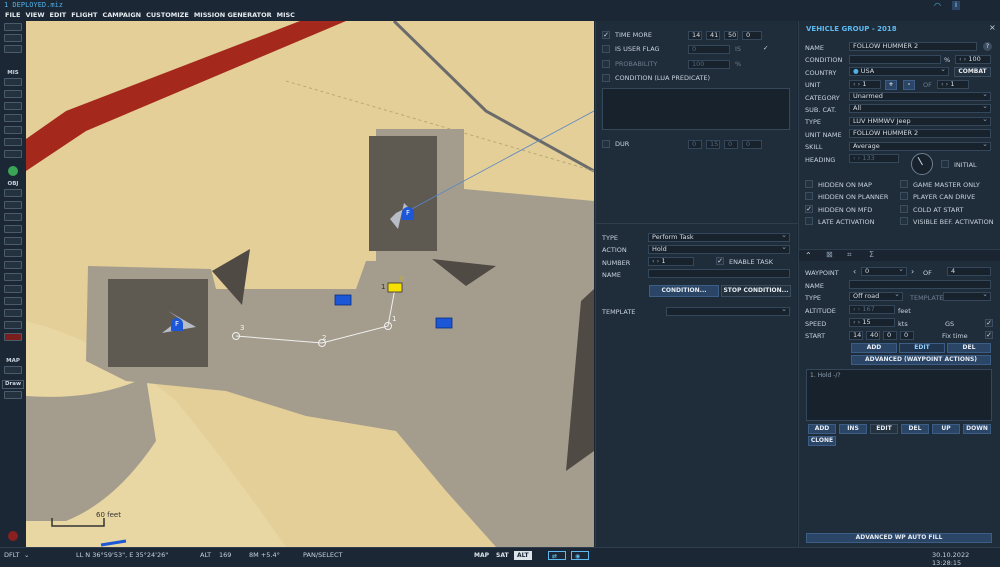 The image size is (1000, 567). Describe the element at coordinates (765, 48) in the screenshot. I see `user-flag-value-check: ✓` at that location.